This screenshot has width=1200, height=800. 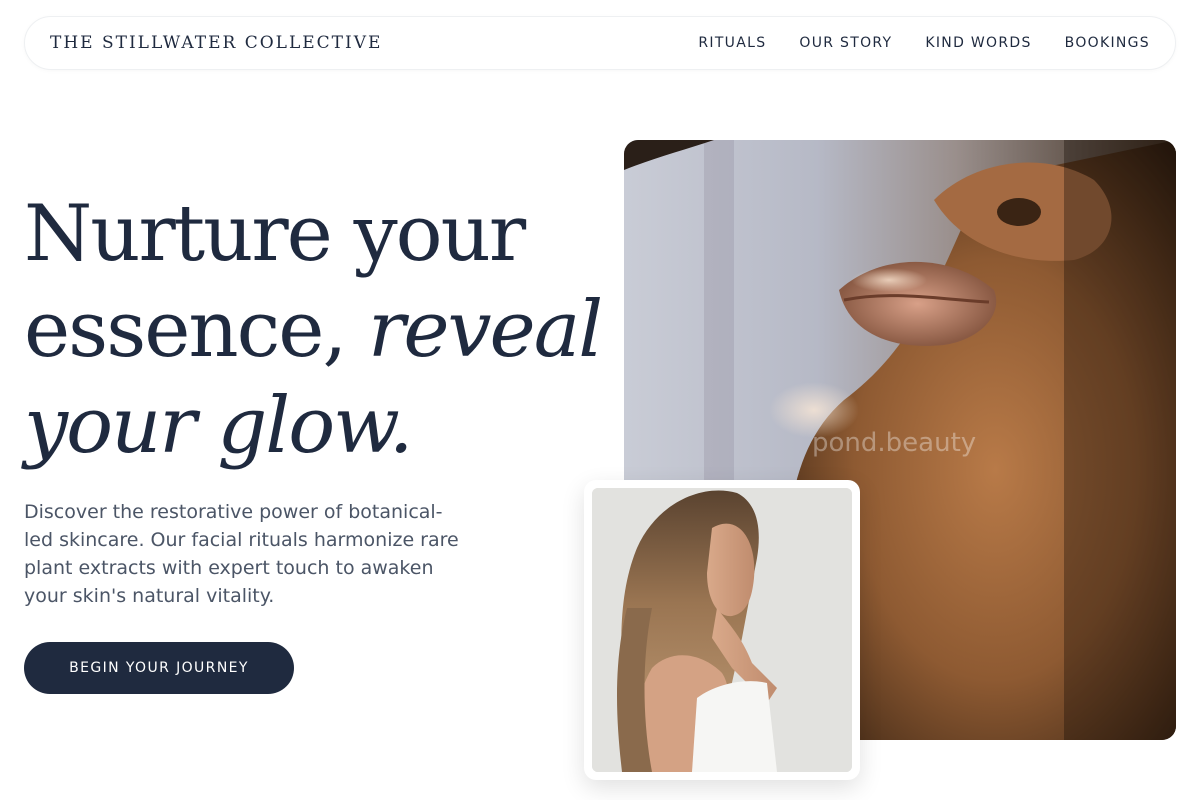 What do you see at coordinates (845, 43) in the screenshot?
I see `nav-link-our-story: OUR STORY` at bounding box center [845, 43].